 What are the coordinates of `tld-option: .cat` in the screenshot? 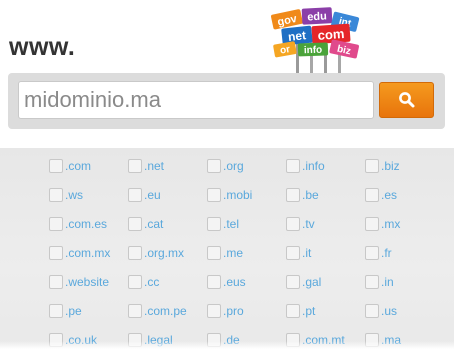 It's located at (145, 224).